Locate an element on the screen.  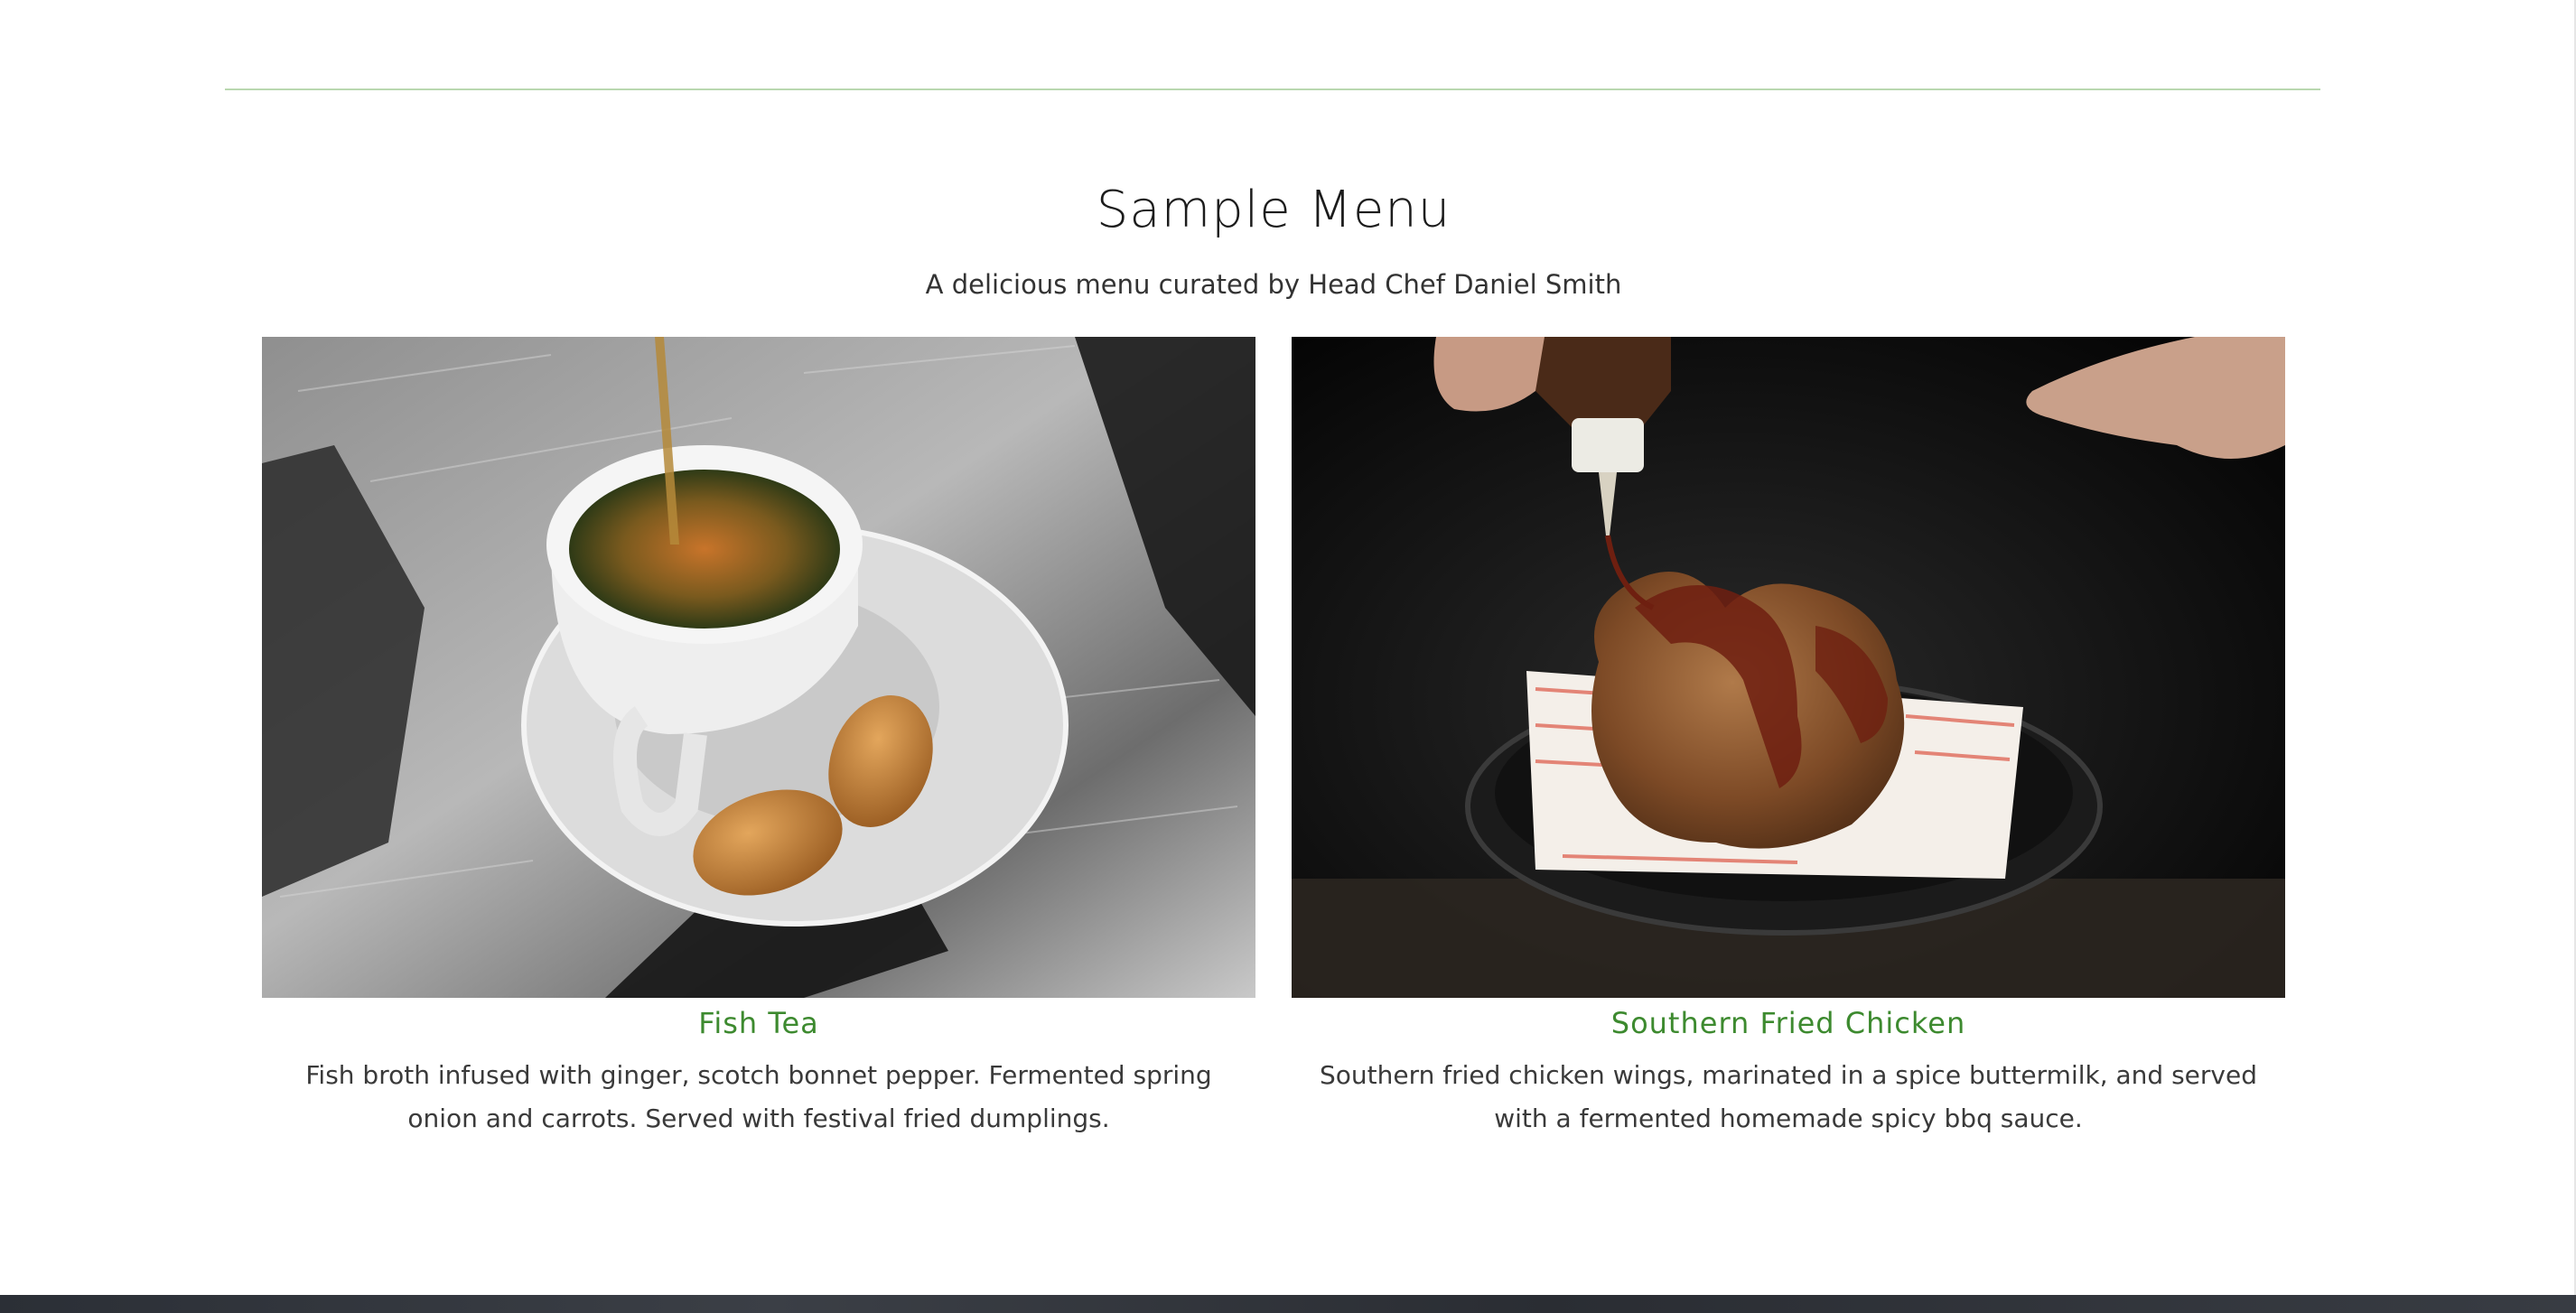
section-divider is located at coordinates (1272, 89).